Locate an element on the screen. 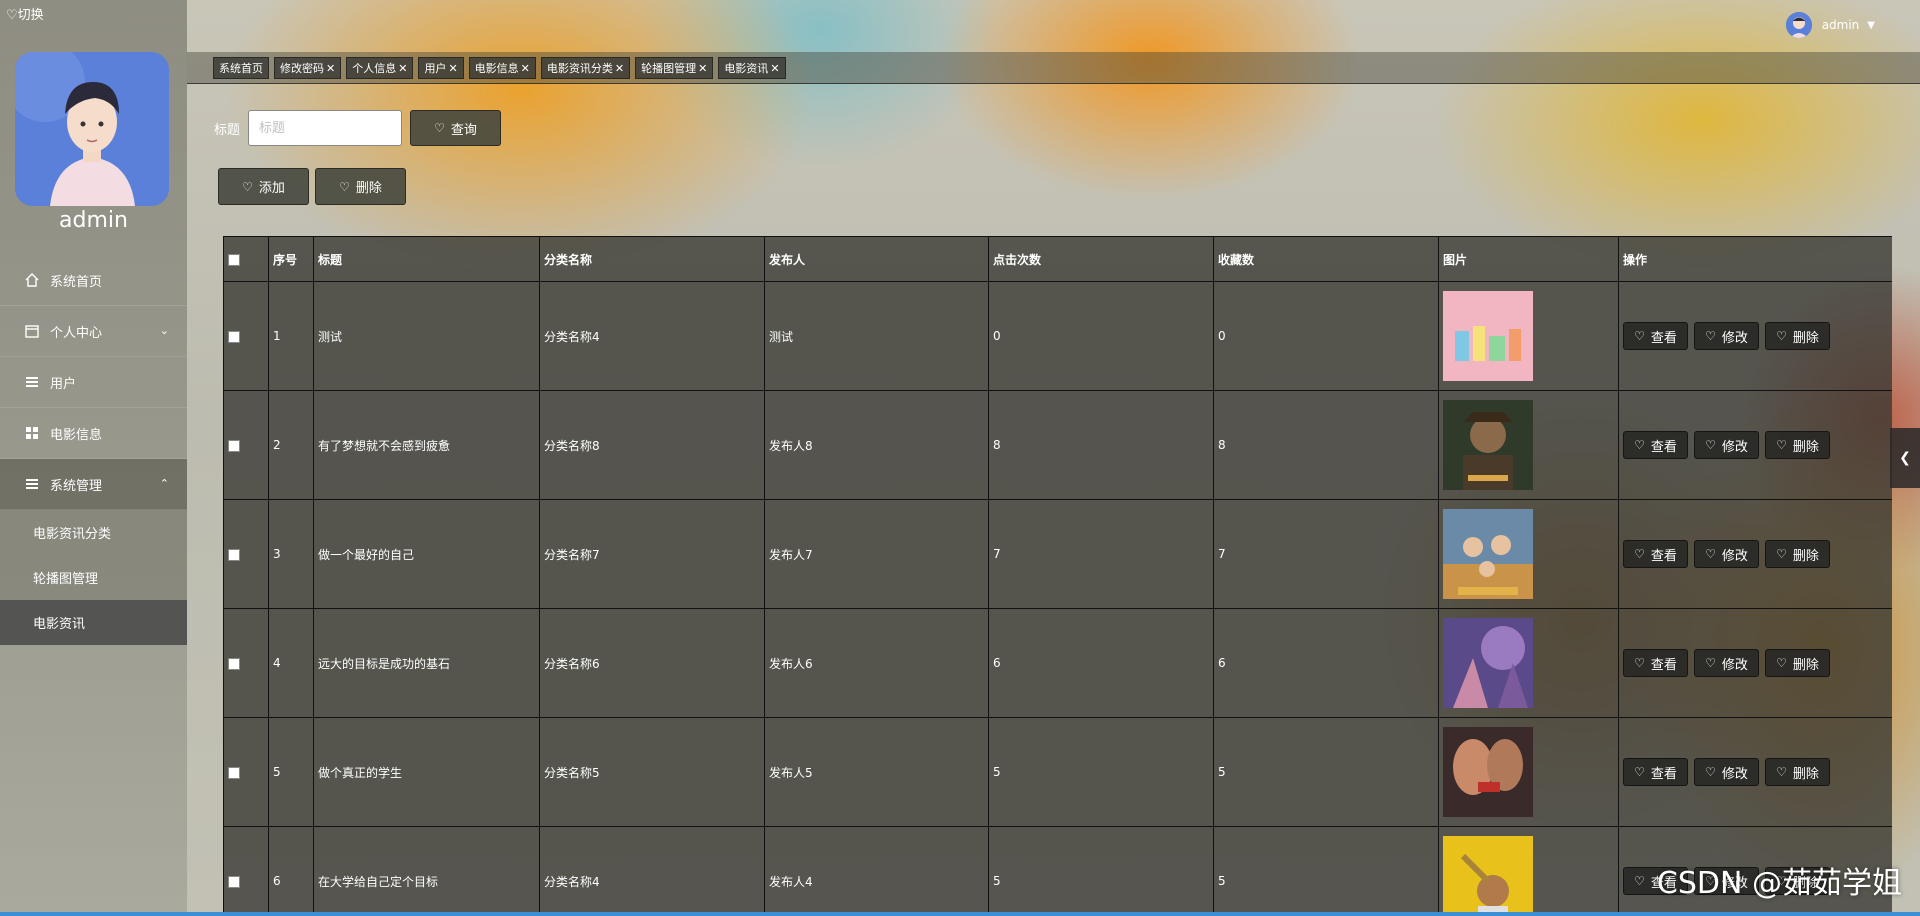  delete-label: 删除 is located at coordinates (368, 188).